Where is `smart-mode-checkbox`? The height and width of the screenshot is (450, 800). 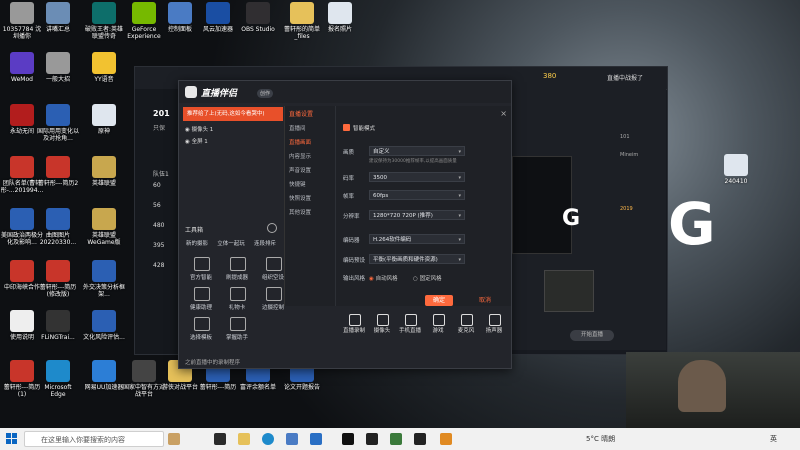
smart-mode-checkbox is located at coordinates (346, 127).